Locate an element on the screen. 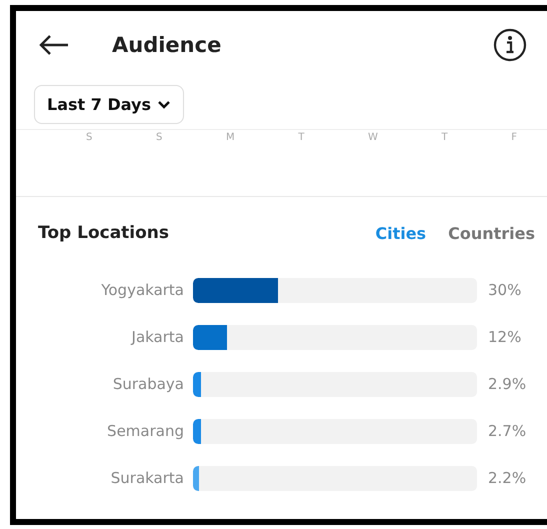 The width and height of the screenshot is (547, 529). axis-label: W is located at coordinates (373, 138).